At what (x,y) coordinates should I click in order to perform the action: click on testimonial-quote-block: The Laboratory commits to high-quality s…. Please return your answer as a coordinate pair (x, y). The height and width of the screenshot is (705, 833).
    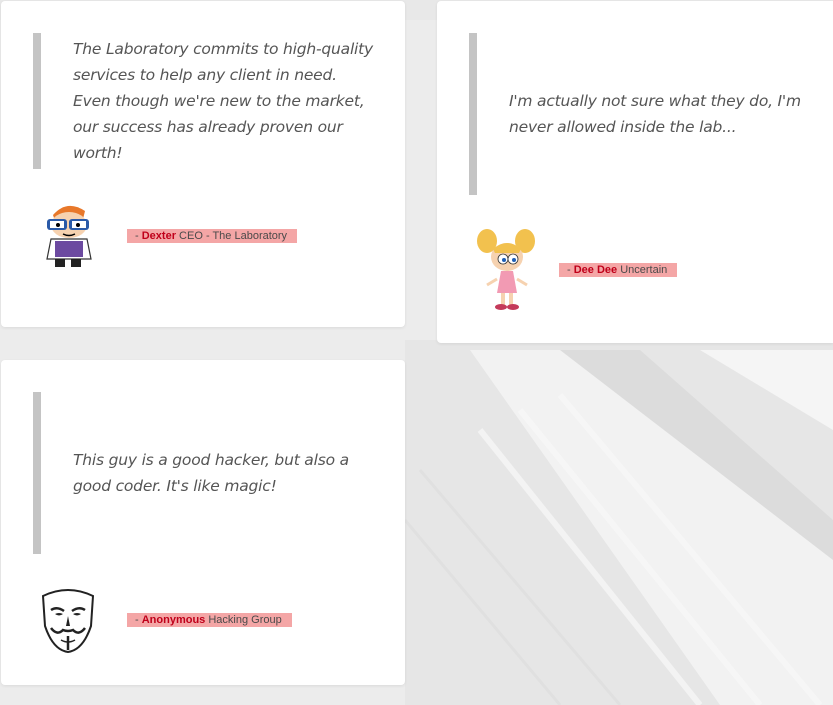
    Looking at the image, I should click on (203, 101).